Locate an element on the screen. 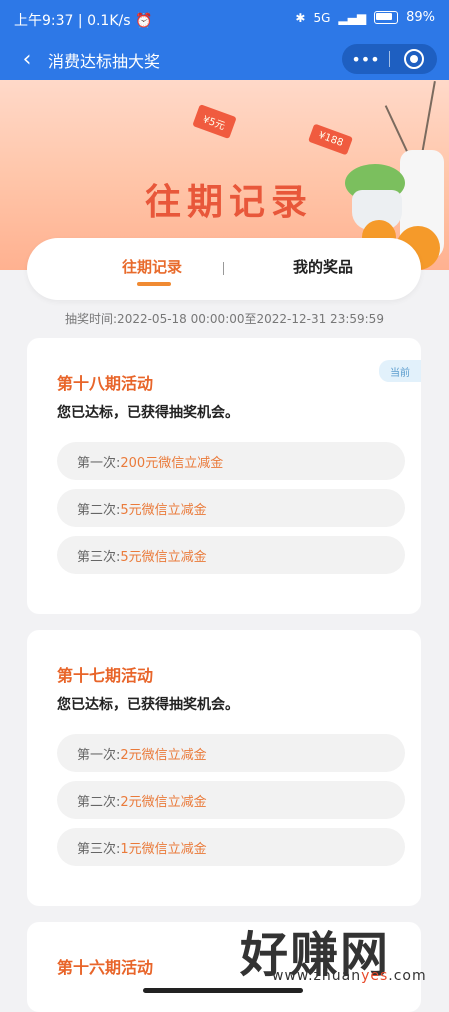  tab-bar: 往期记录 我的奖品 is located at coordinates (224, 269).